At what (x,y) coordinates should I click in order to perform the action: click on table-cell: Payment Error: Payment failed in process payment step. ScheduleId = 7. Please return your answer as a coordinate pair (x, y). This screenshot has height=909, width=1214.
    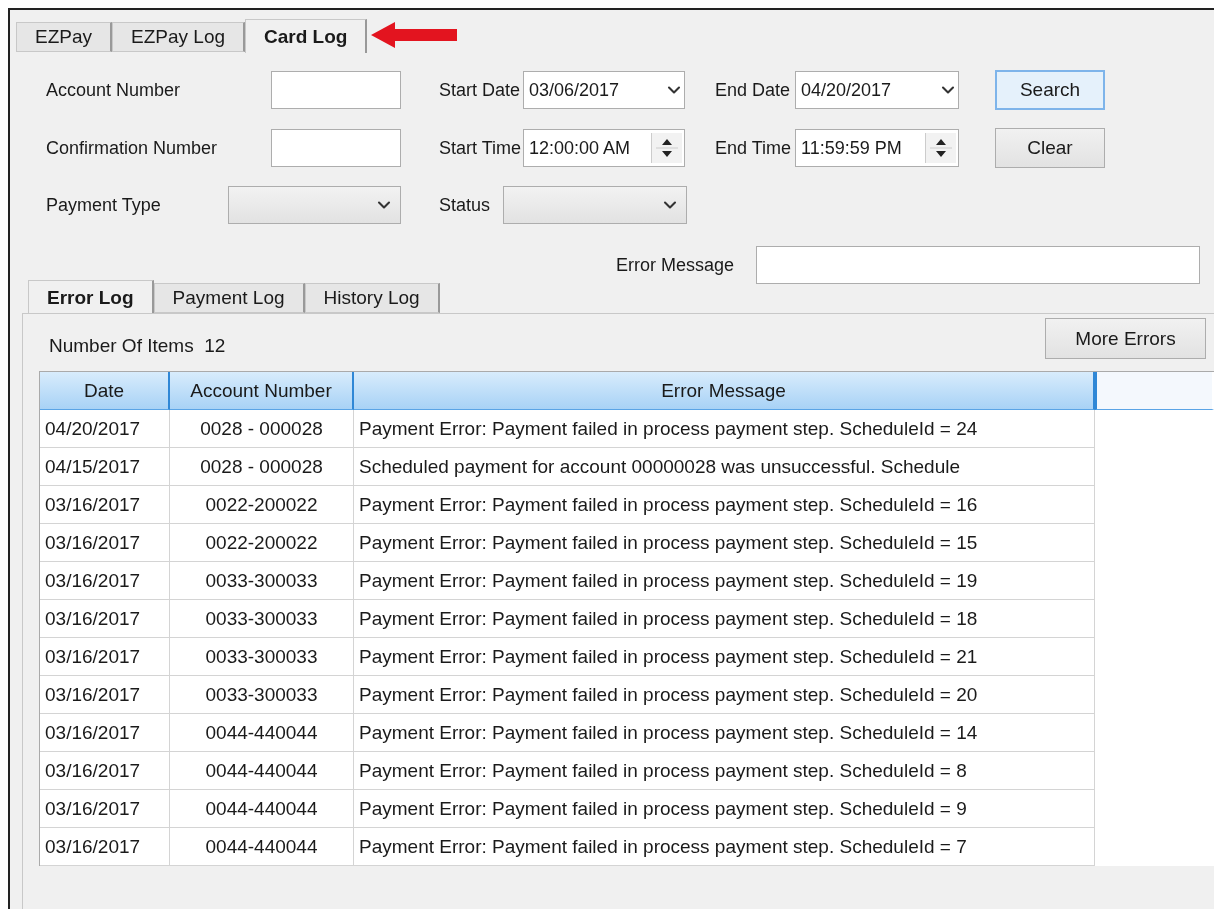
    Looking at the image, I should click on (724, 847).